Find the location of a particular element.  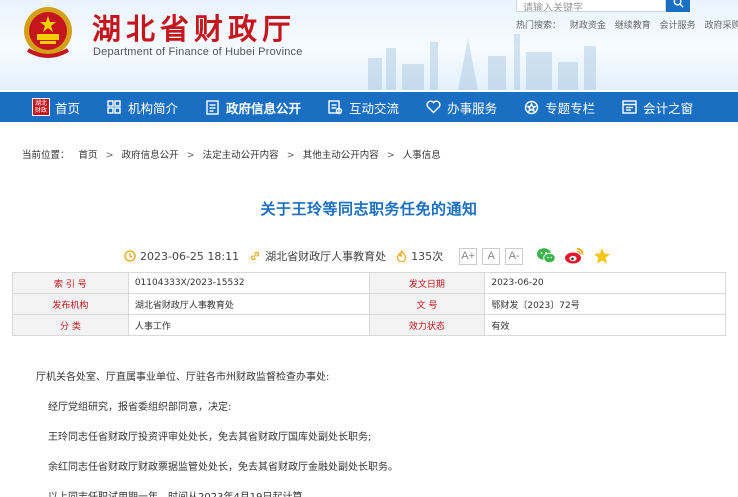

category-label: 分 类 is located at coordinates (70, 325).